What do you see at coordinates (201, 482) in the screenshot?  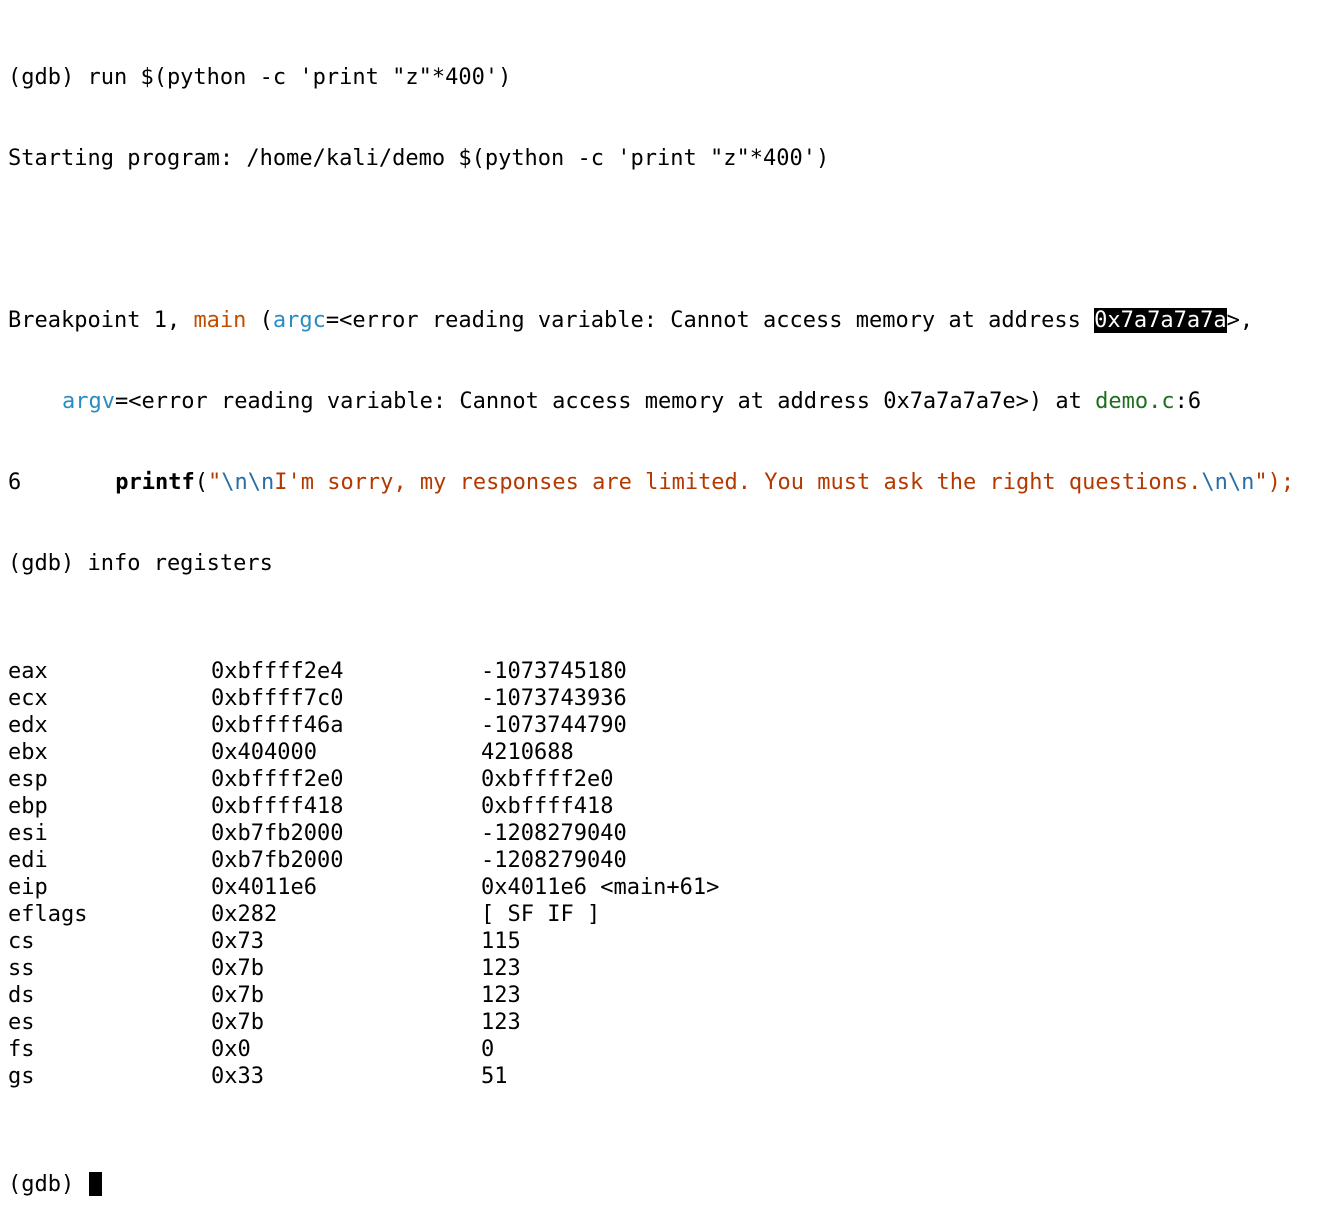 I see `source-open-paren: (` at bounding box center [201, 482].